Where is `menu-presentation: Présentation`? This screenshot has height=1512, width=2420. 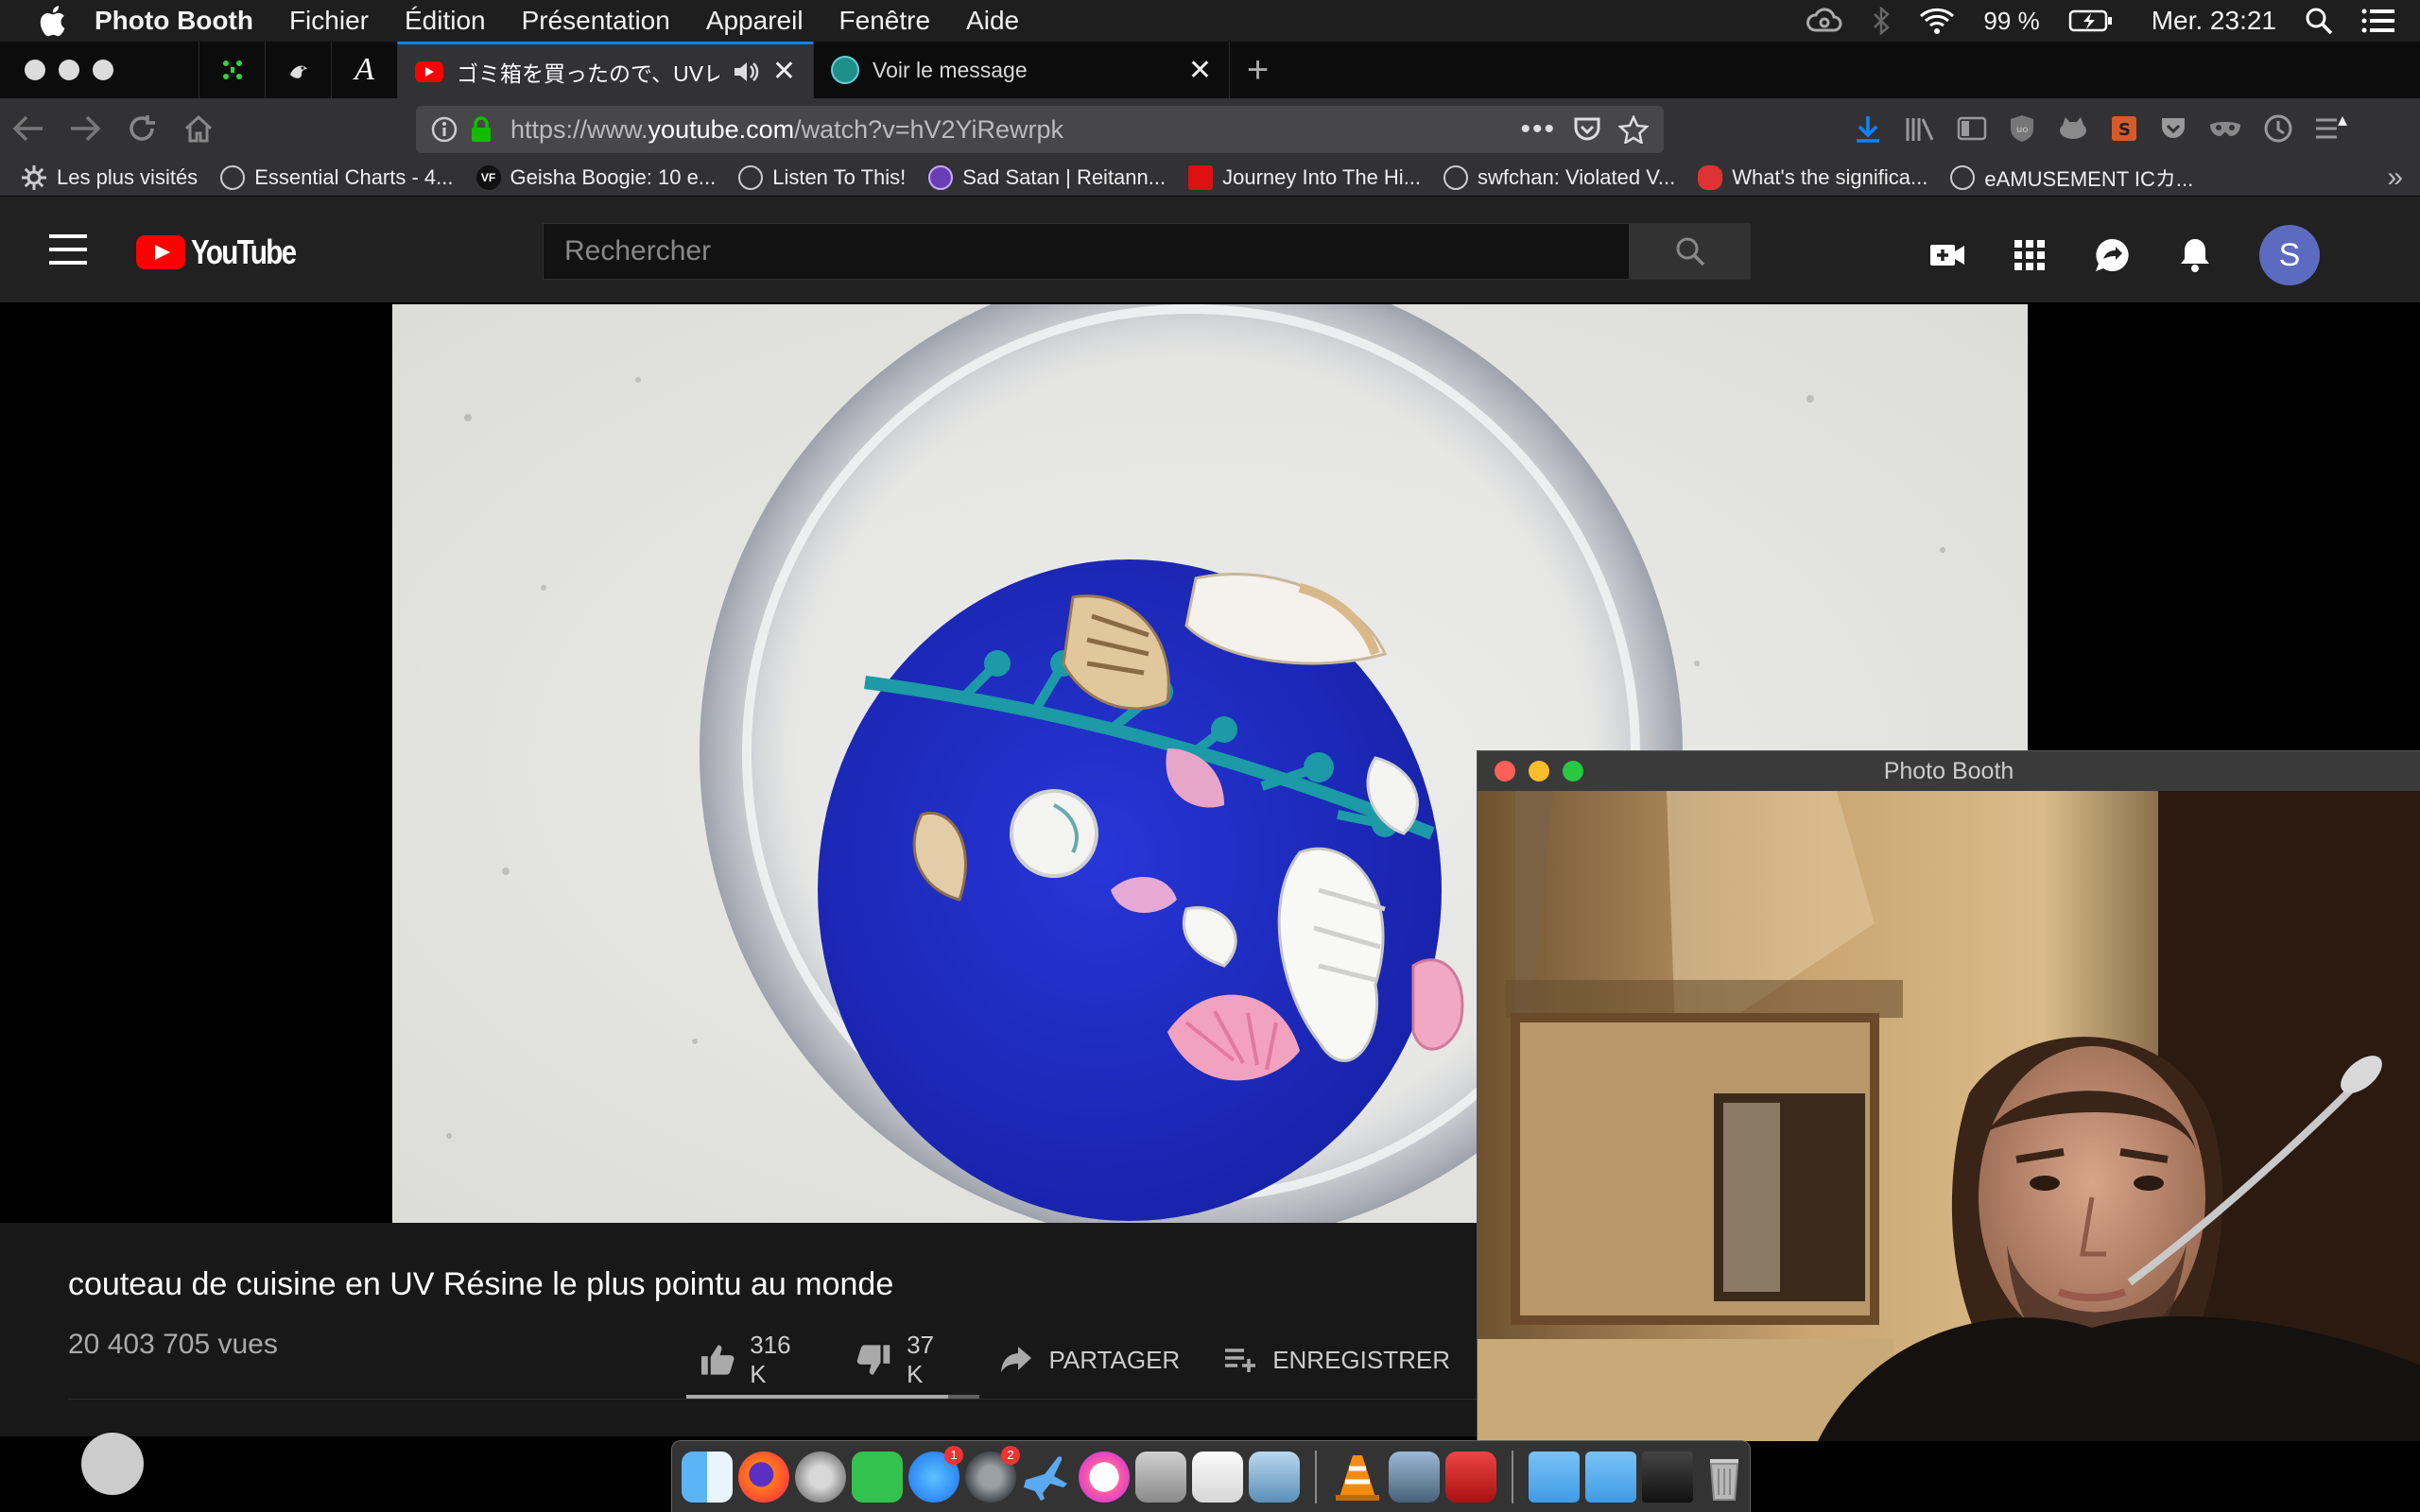 menu-presentation: Présentation is located at coordinates (596, 21).